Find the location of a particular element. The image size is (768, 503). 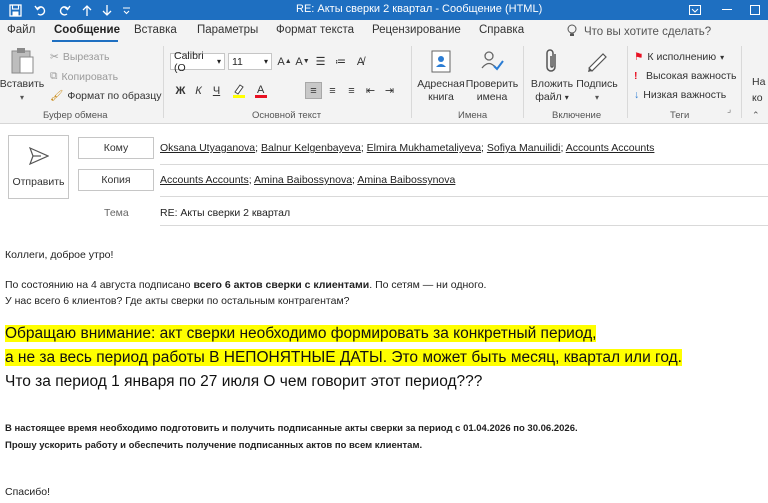

low-importance-label: Низкая важность is located at coordinates (685, 95).